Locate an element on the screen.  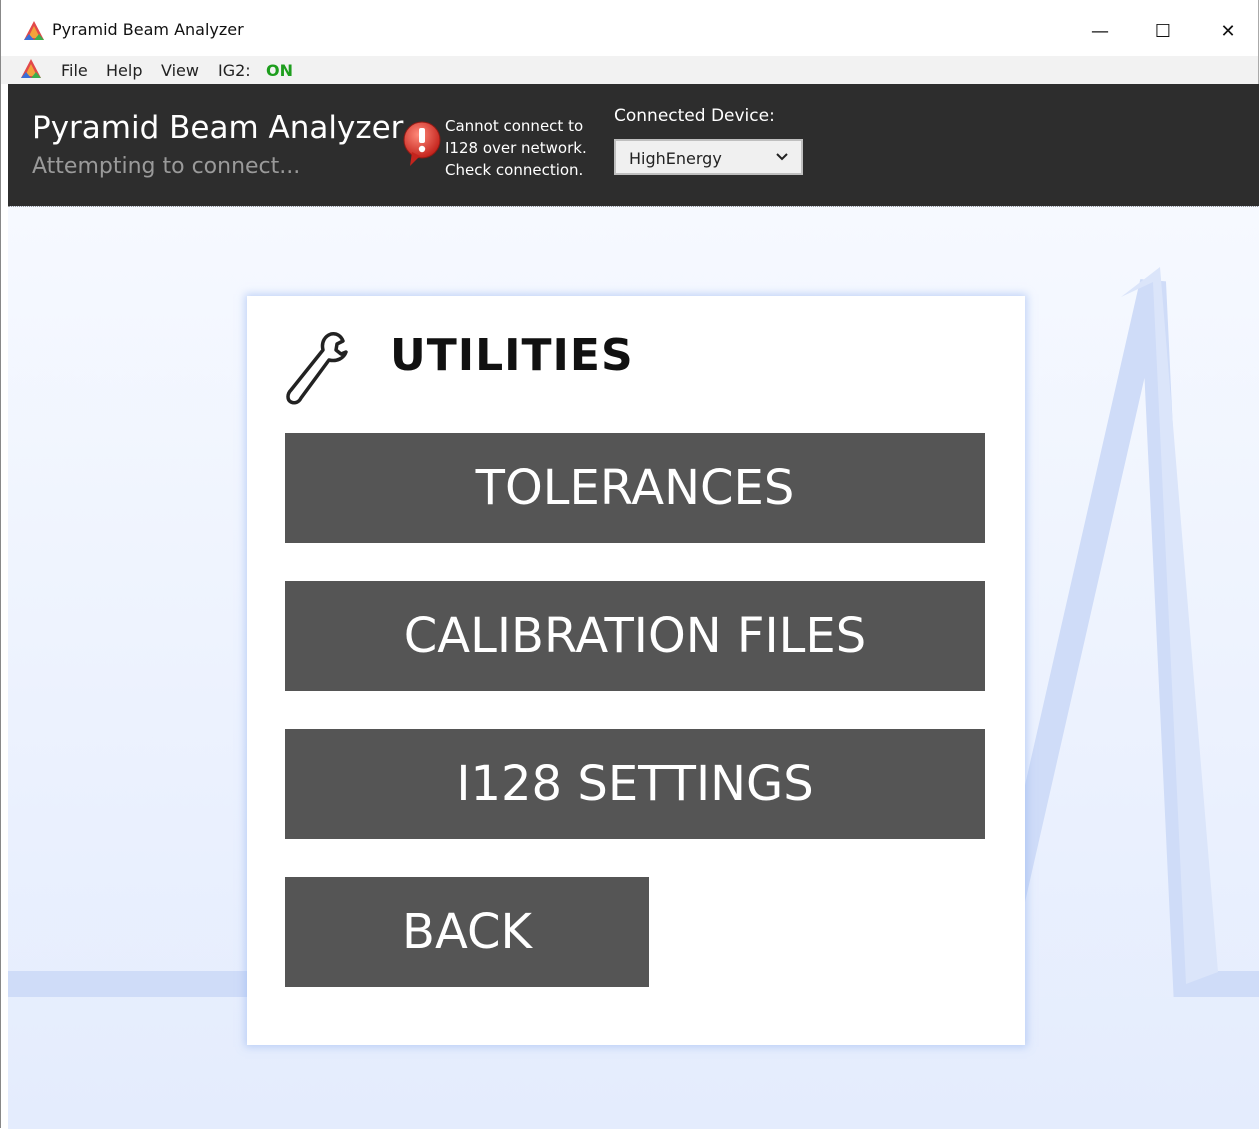
calibration-files-button-label: CALIBRATION FILES is located at coordinates (635, 636).